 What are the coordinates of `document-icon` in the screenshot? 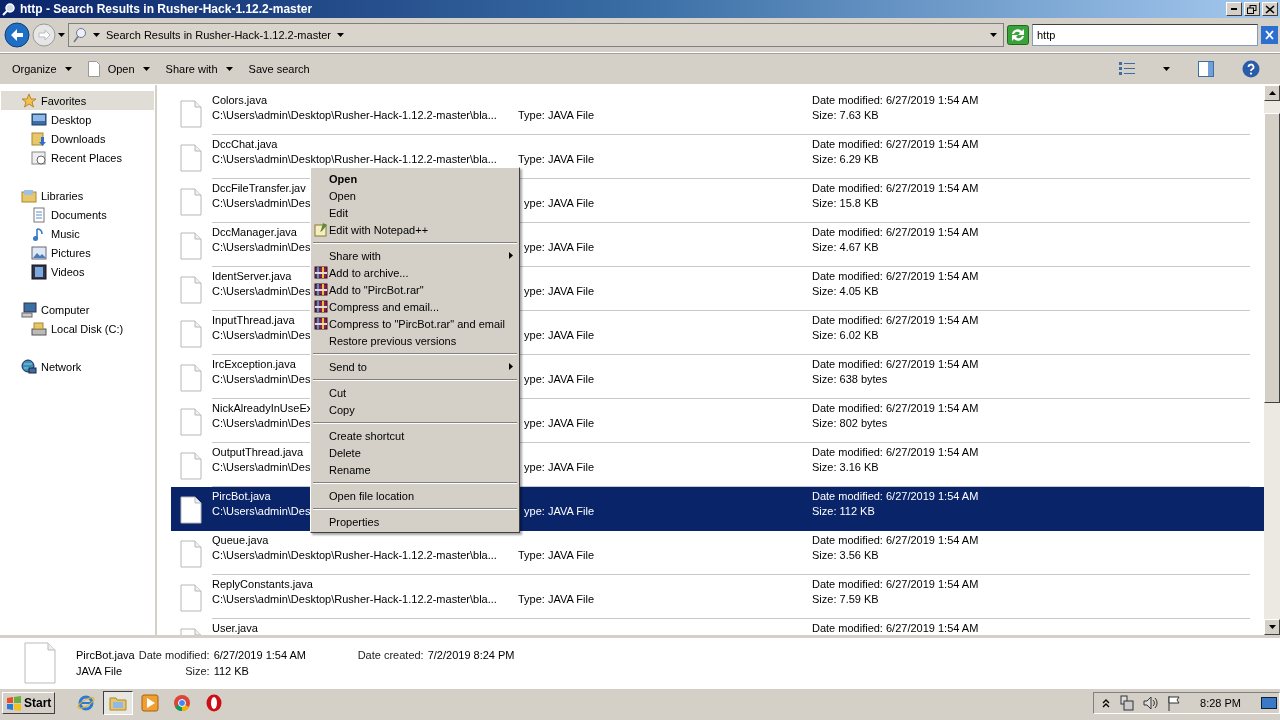 It's located at (93, 69).